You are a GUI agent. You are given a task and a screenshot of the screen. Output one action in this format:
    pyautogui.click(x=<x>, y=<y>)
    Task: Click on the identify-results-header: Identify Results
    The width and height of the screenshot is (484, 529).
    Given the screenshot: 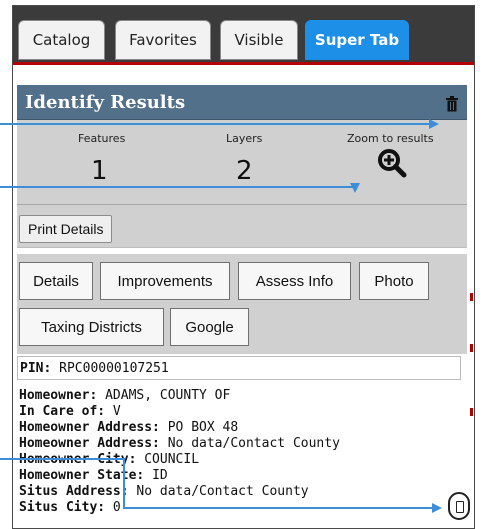 What is the action you would take?
    pyautogui.click(x=242, y=102)
    